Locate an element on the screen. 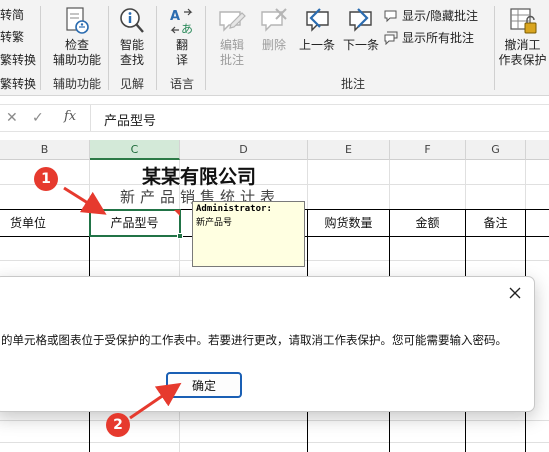  delete-comment-icon is located at coordinates (274, 20).